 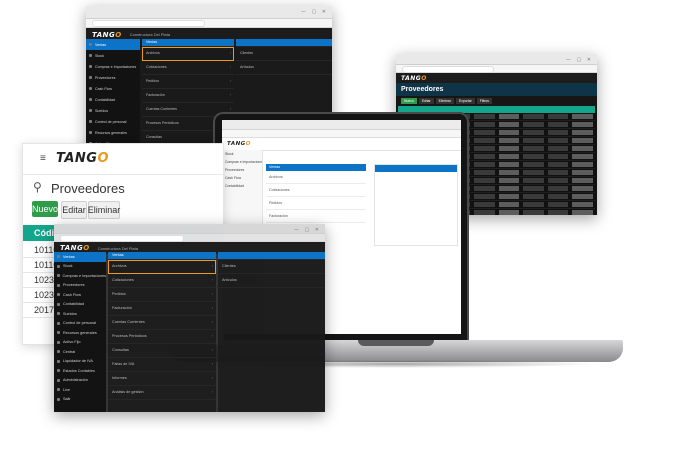 I want to click on edit-button: Editar, so click(x=74, y=210).